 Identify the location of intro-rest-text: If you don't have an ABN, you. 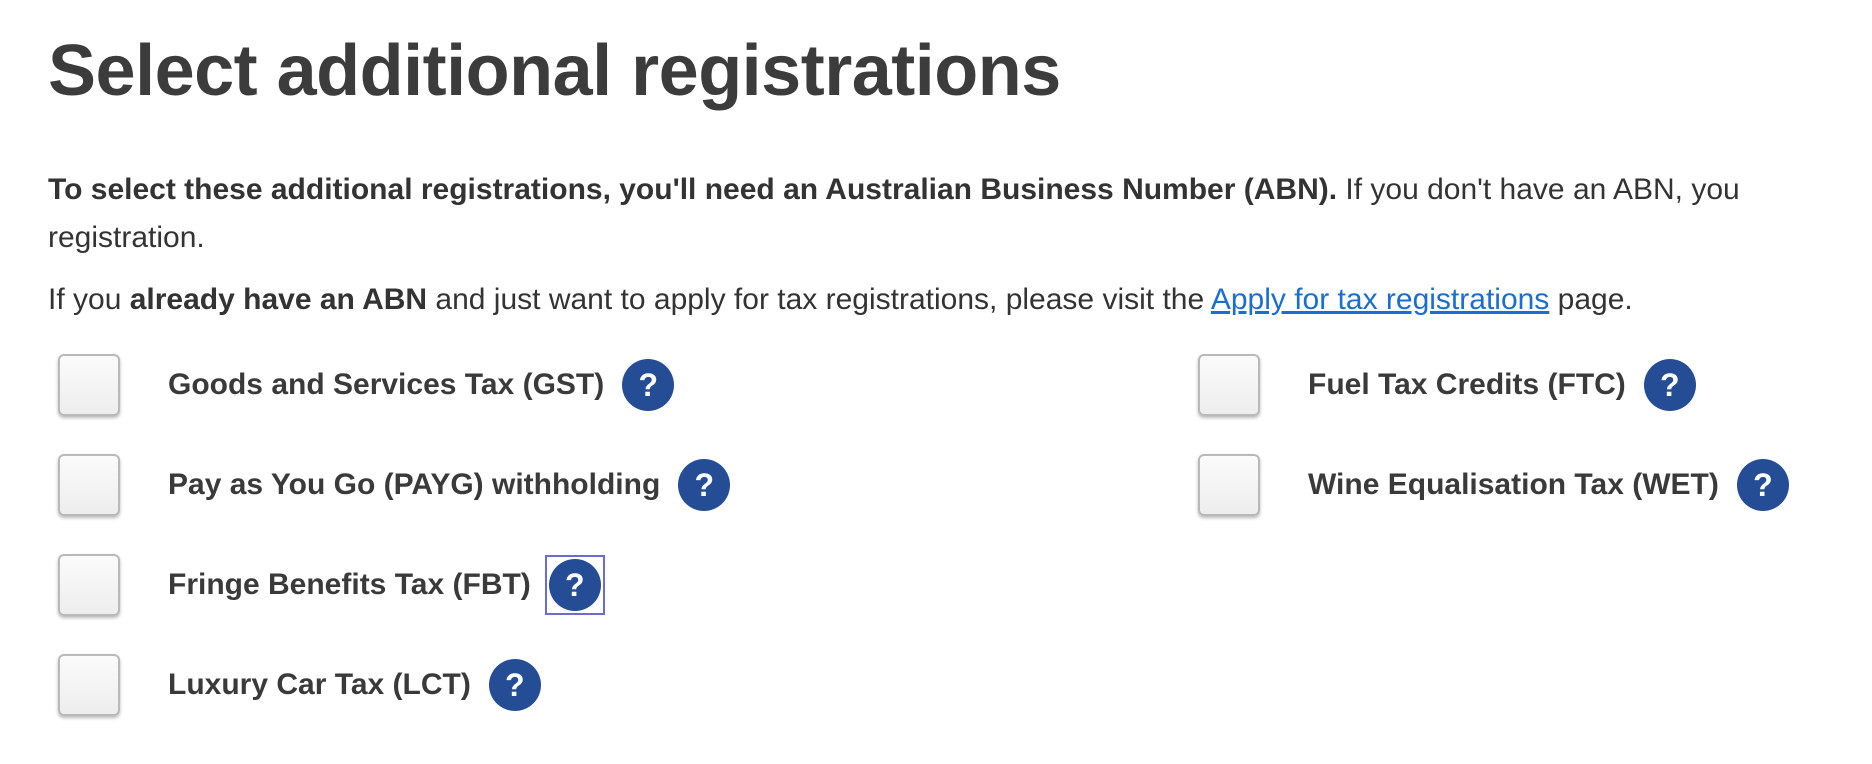
(1538, 189).